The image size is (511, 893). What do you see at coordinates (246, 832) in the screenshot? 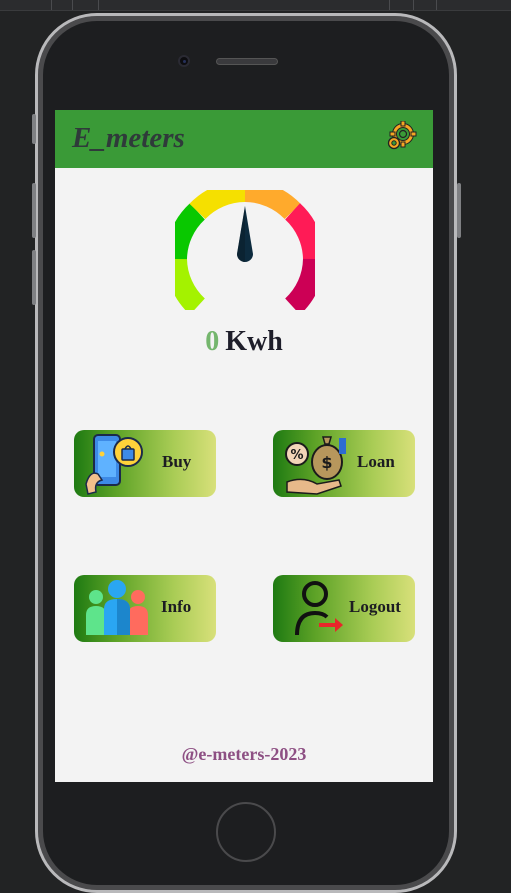
I see `home-button` at bounding box center [246, 832].